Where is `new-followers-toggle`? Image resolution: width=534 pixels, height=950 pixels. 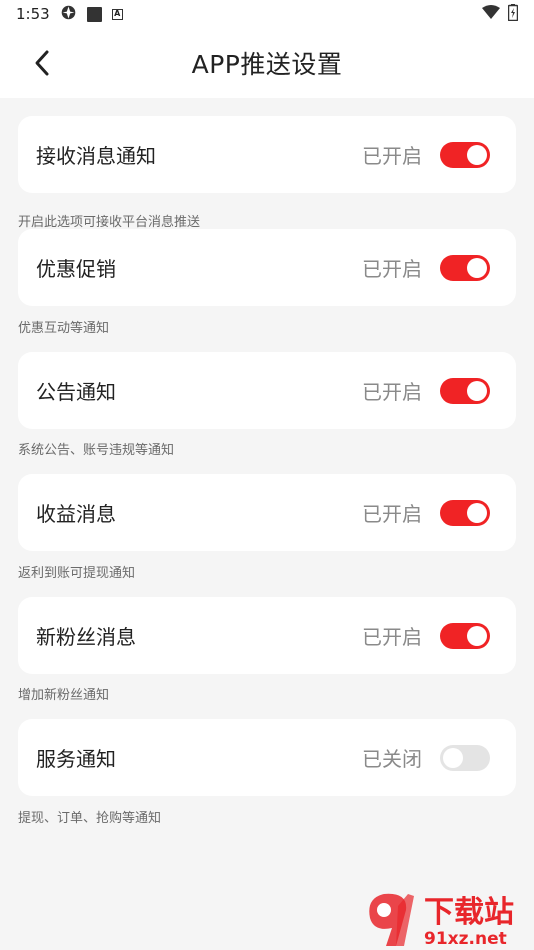
new-followers-toggle is located at coordinates (465, 635).